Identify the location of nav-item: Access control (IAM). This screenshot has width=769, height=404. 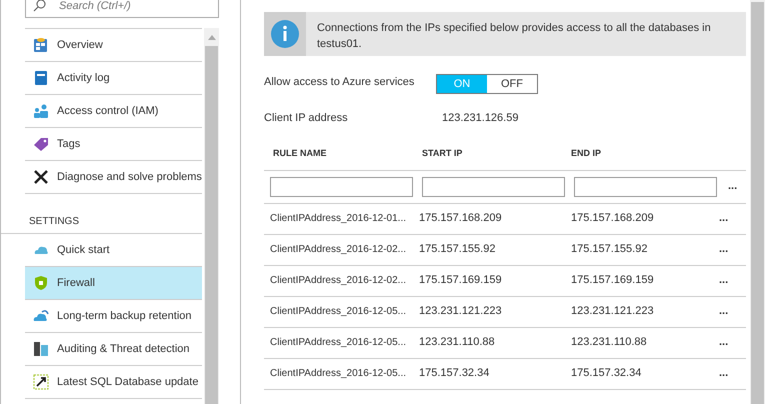
(113, 111).